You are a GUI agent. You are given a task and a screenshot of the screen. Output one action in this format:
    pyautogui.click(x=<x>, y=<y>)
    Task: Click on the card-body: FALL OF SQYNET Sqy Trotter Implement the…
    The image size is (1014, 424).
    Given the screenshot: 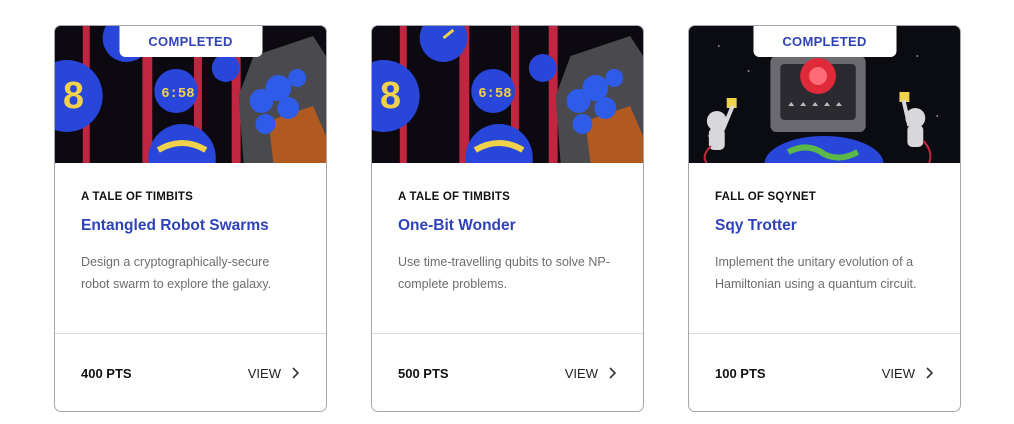 What is the action you would take?
    pyautogui.click(x=824, y=248)
    